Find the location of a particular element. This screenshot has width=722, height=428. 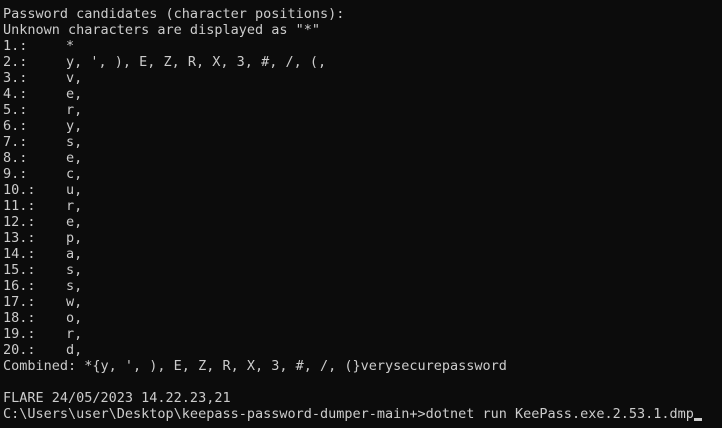

position-row: 2.: y, ', ), E, Z, R, X, 3, #, /, (, is located at coordinates (362, 62).